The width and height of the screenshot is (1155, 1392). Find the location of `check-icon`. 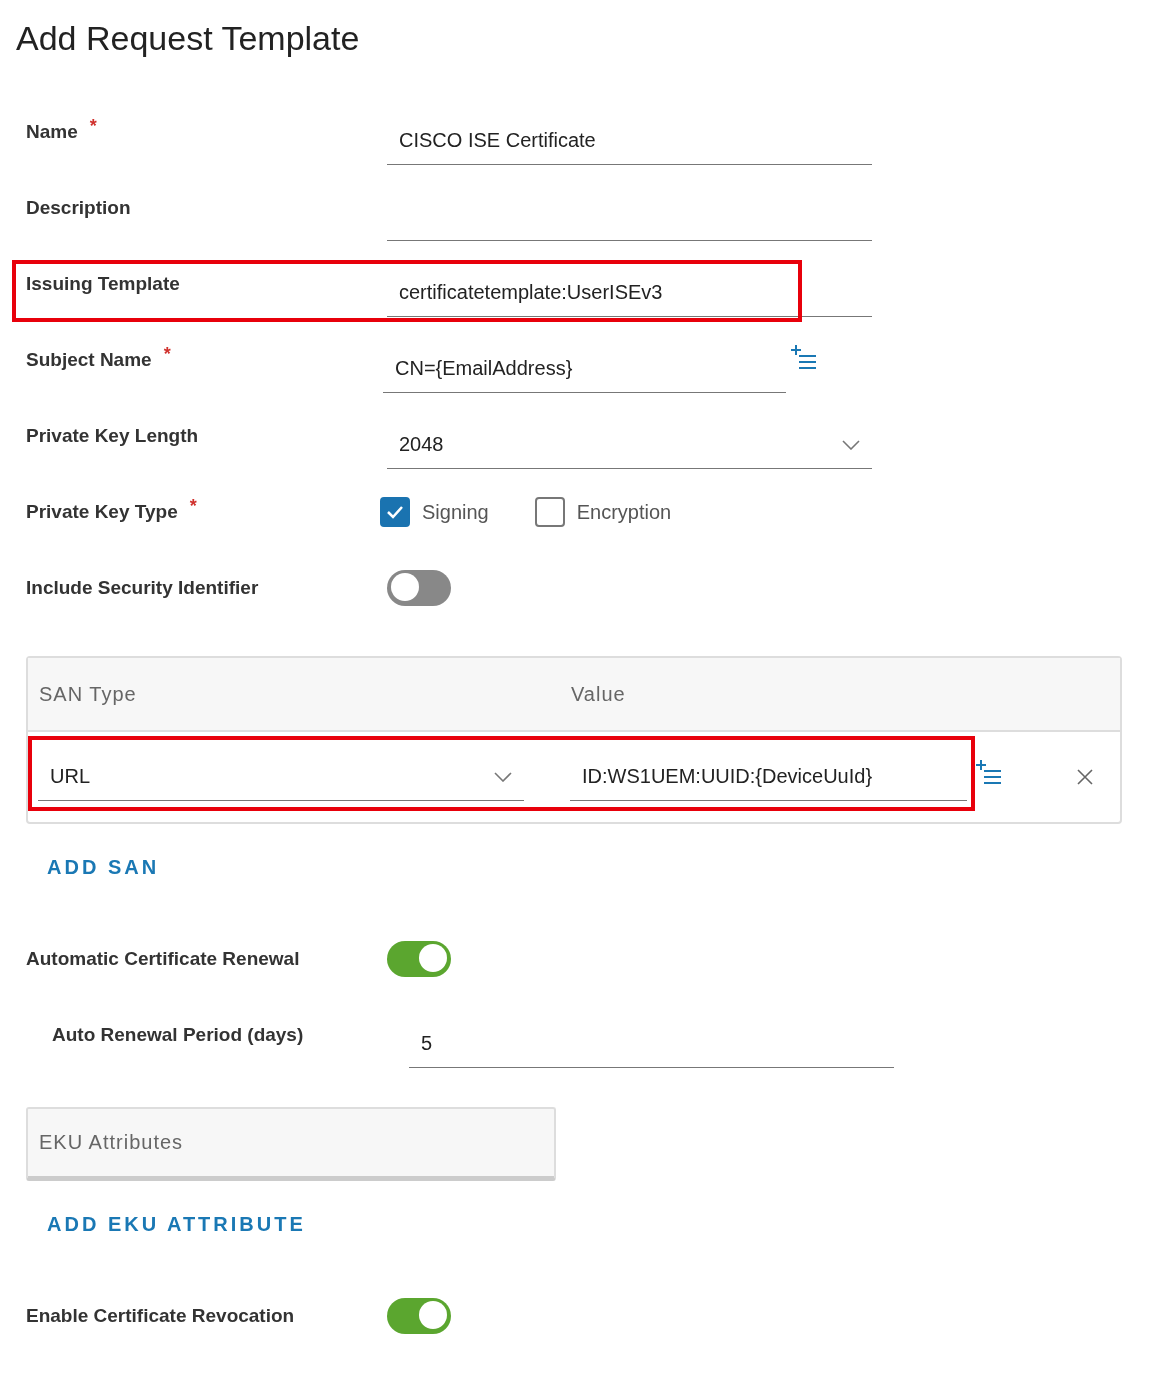

check-icon is located at coordinates (395, 512).